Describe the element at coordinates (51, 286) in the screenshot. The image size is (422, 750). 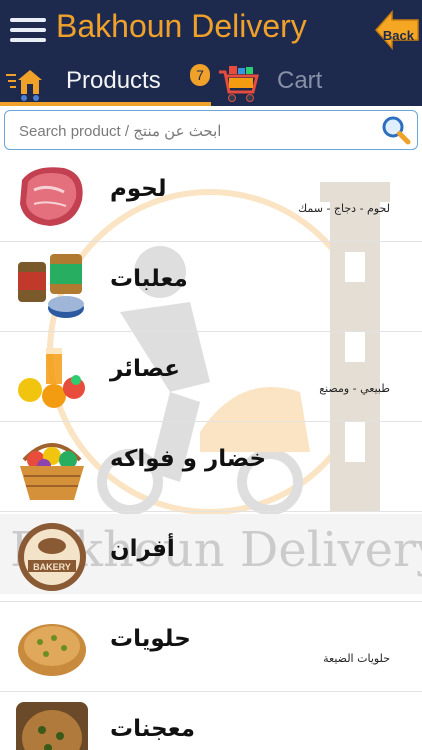
I see `canned-goods-icon` at that location.